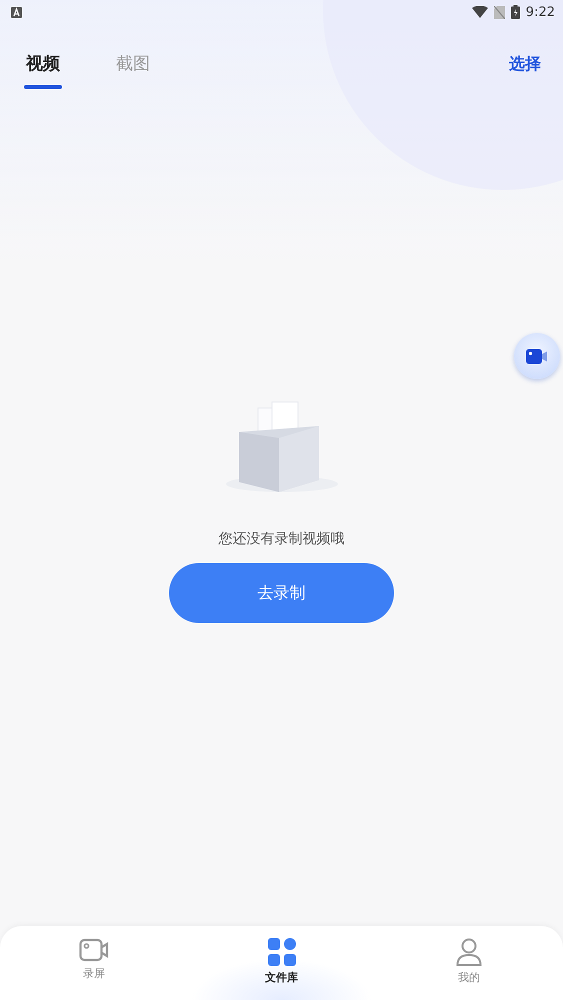 This screenshot has width=563, height=1000. Describe the element at coordinates (282, 952) in the screenshot. I see `grid-icon` at that location.